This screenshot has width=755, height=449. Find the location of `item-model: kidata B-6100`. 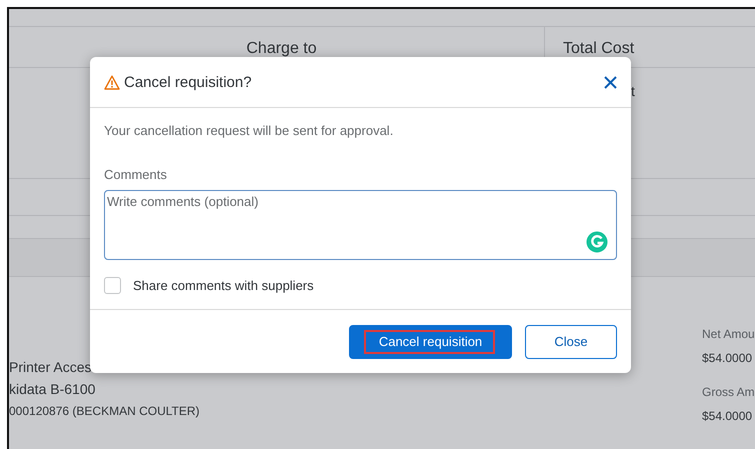

item-model: kidata B-6100 is located at coordinates (52, 389).